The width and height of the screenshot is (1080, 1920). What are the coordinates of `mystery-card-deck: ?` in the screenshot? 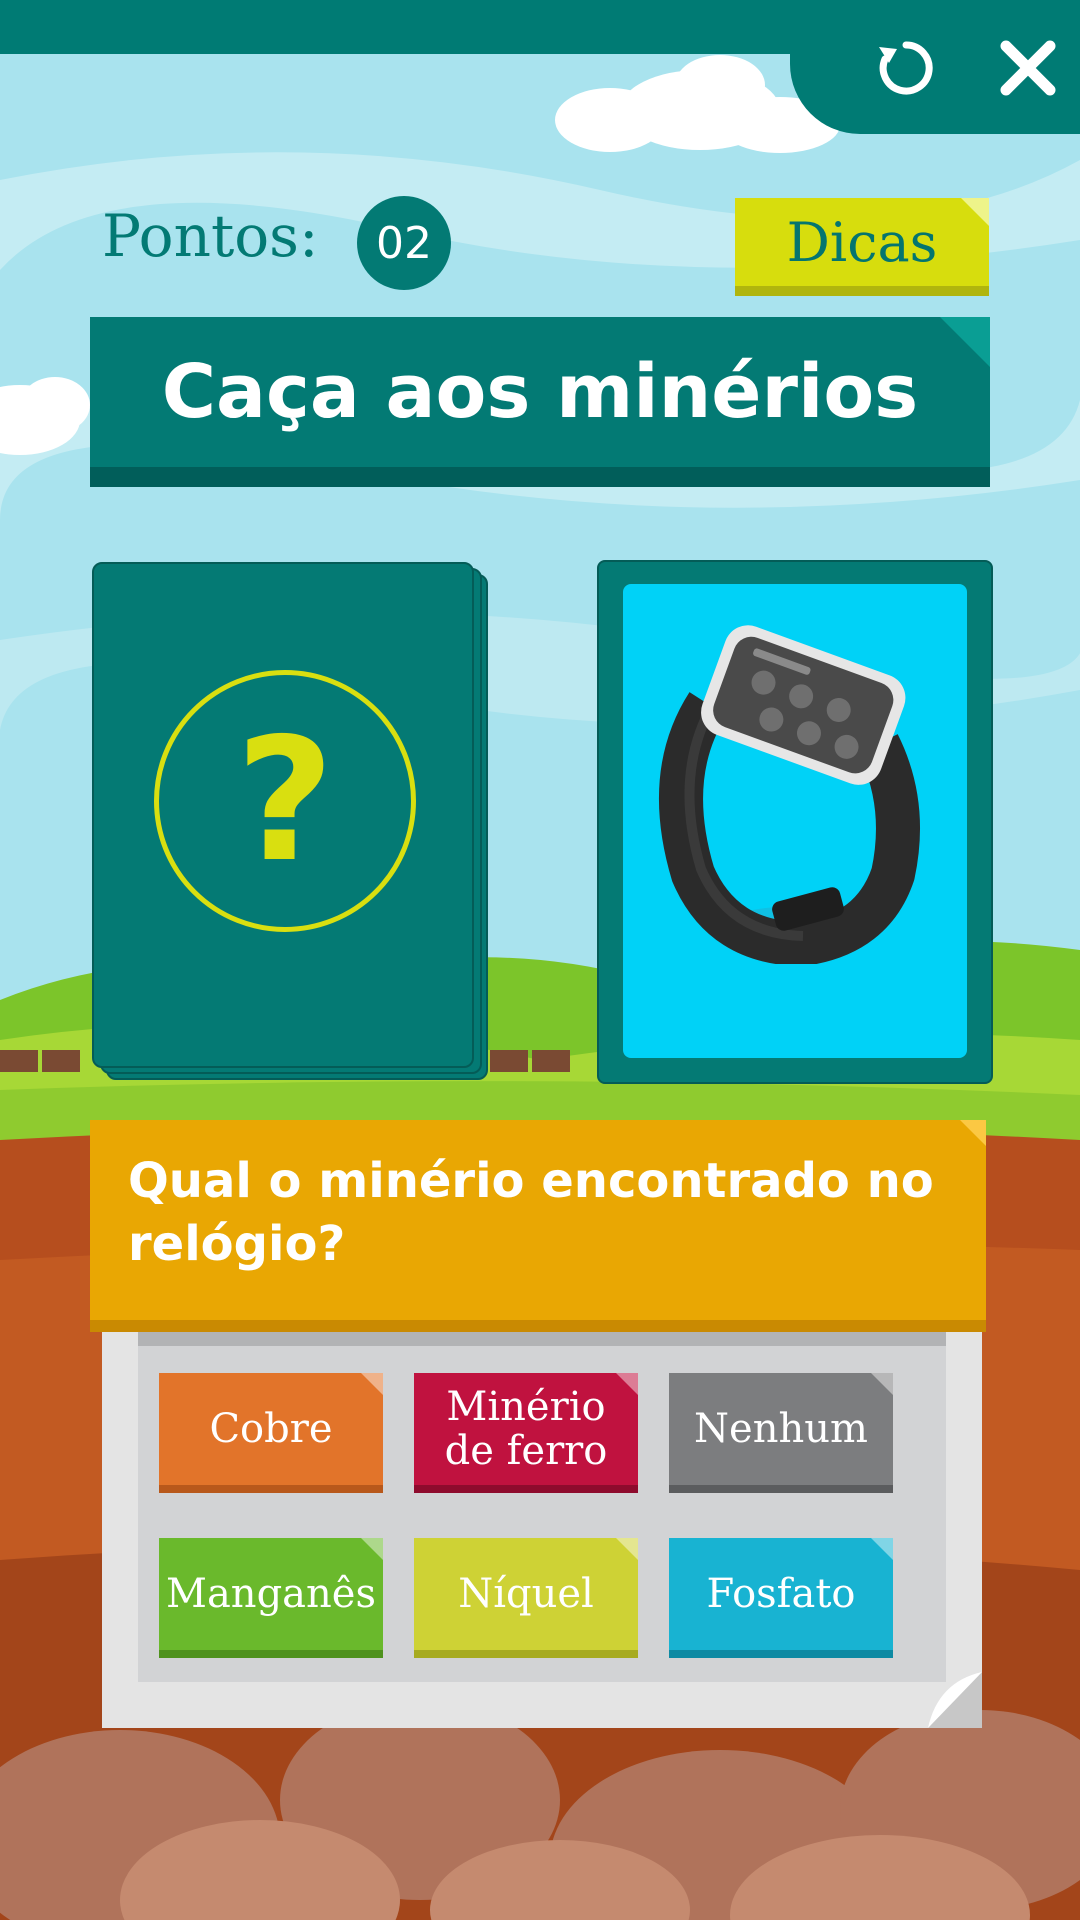 It's located at (283, 815).